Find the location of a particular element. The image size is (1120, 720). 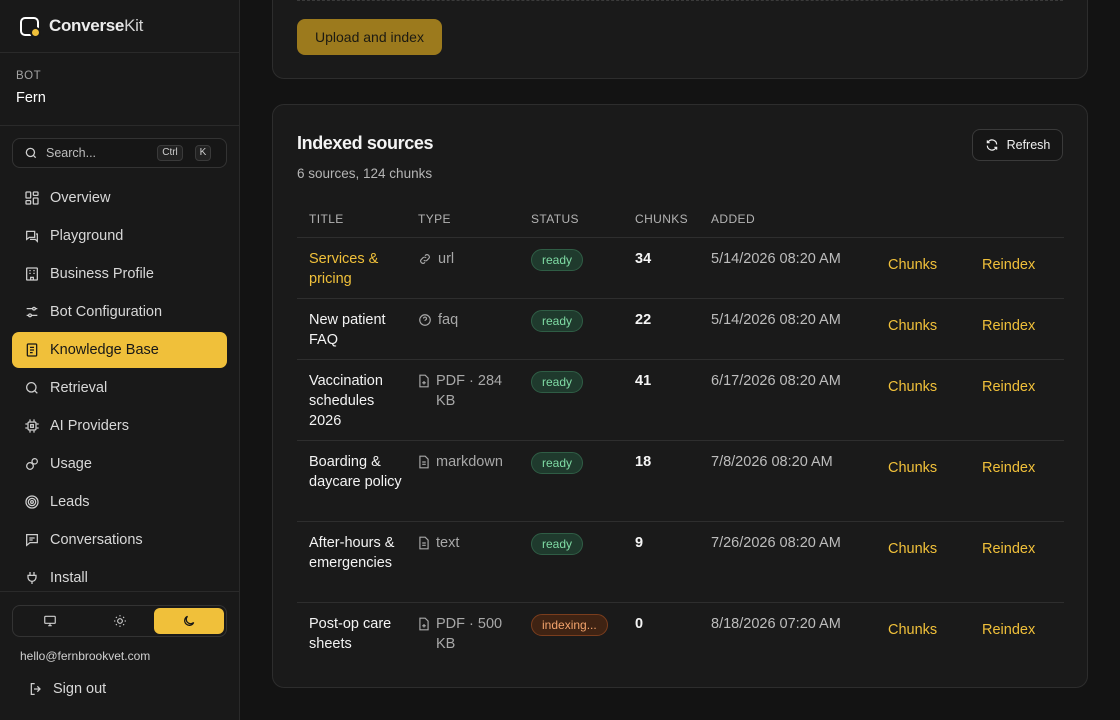

chunk-count: 18 is located at coordinates (643, 462).